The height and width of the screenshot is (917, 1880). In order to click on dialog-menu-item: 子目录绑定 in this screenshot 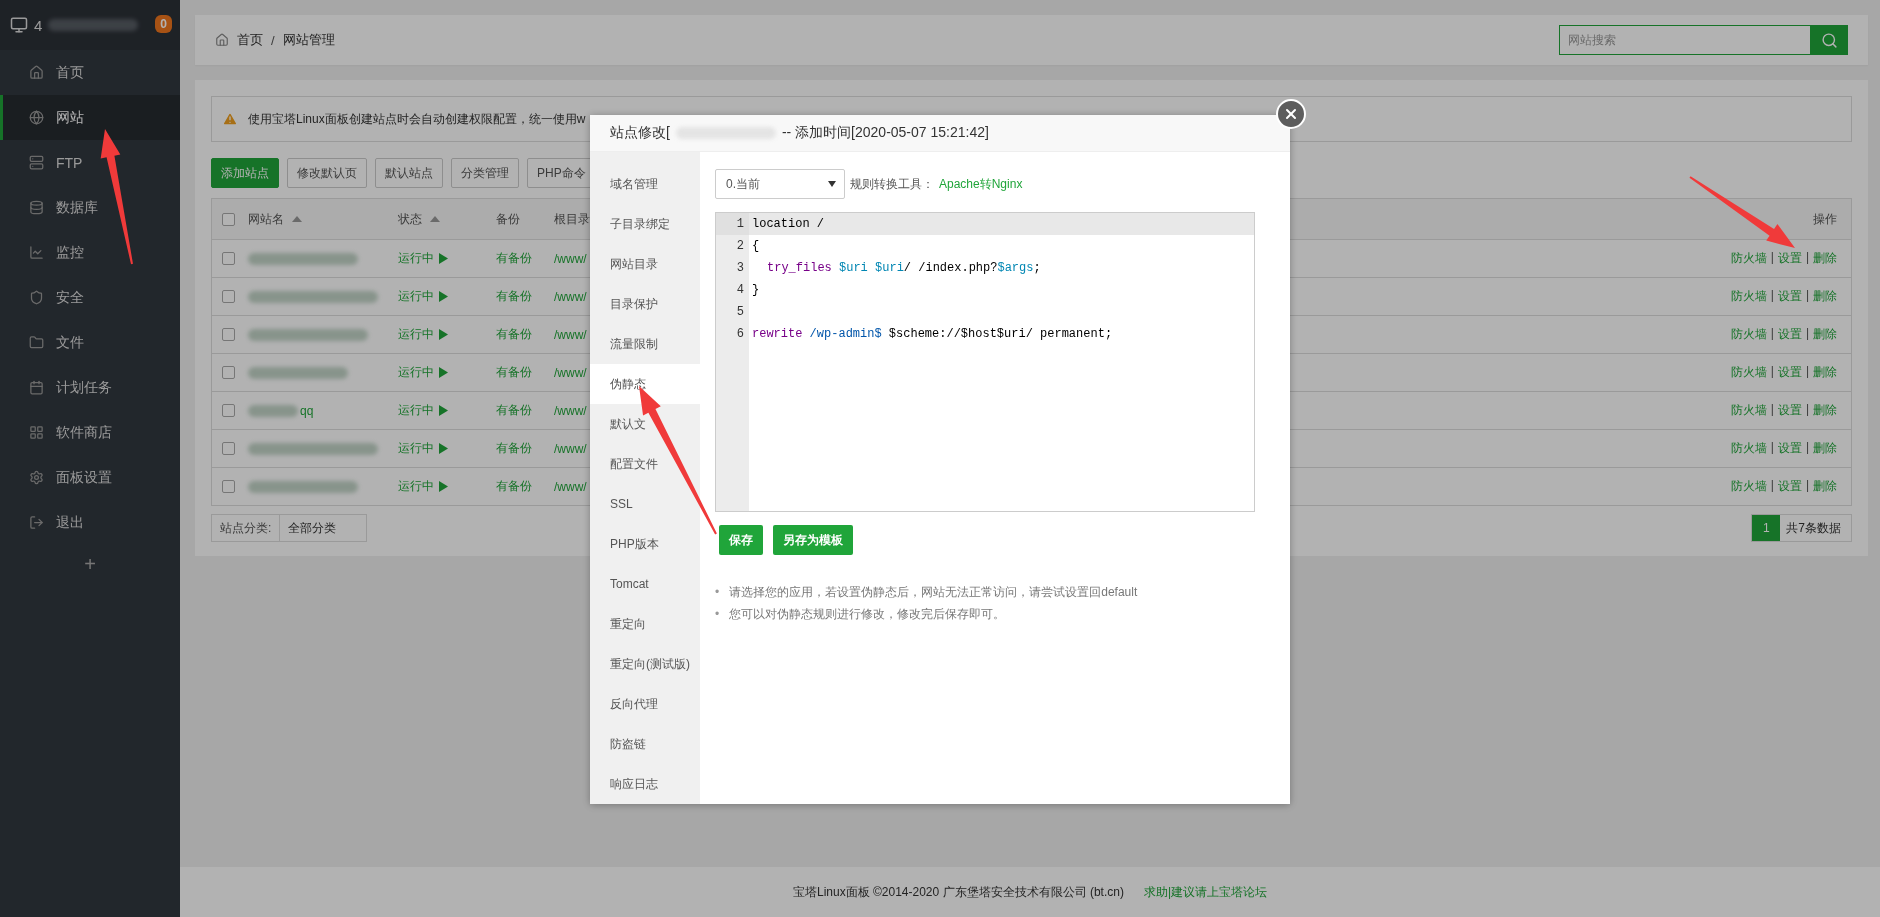, I will do `click(645, 224)`.